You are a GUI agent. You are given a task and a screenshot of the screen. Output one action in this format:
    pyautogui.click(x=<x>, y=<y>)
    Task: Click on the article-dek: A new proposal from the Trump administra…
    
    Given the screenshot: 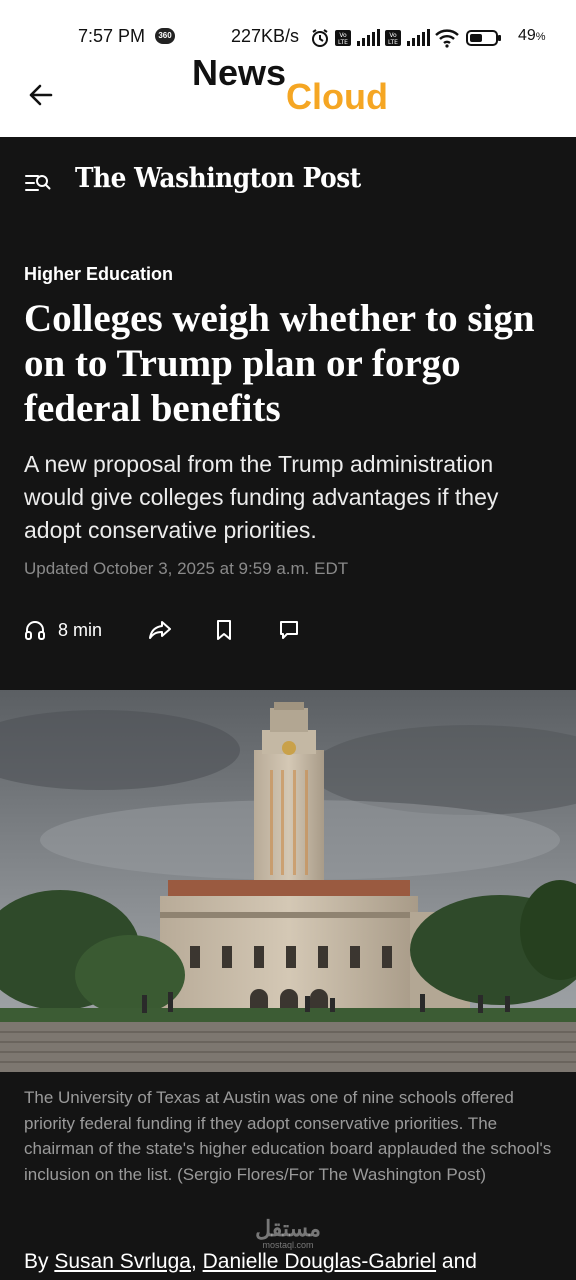 What is the action you would take?
    pyautogui.click(x=261, y=497)
    